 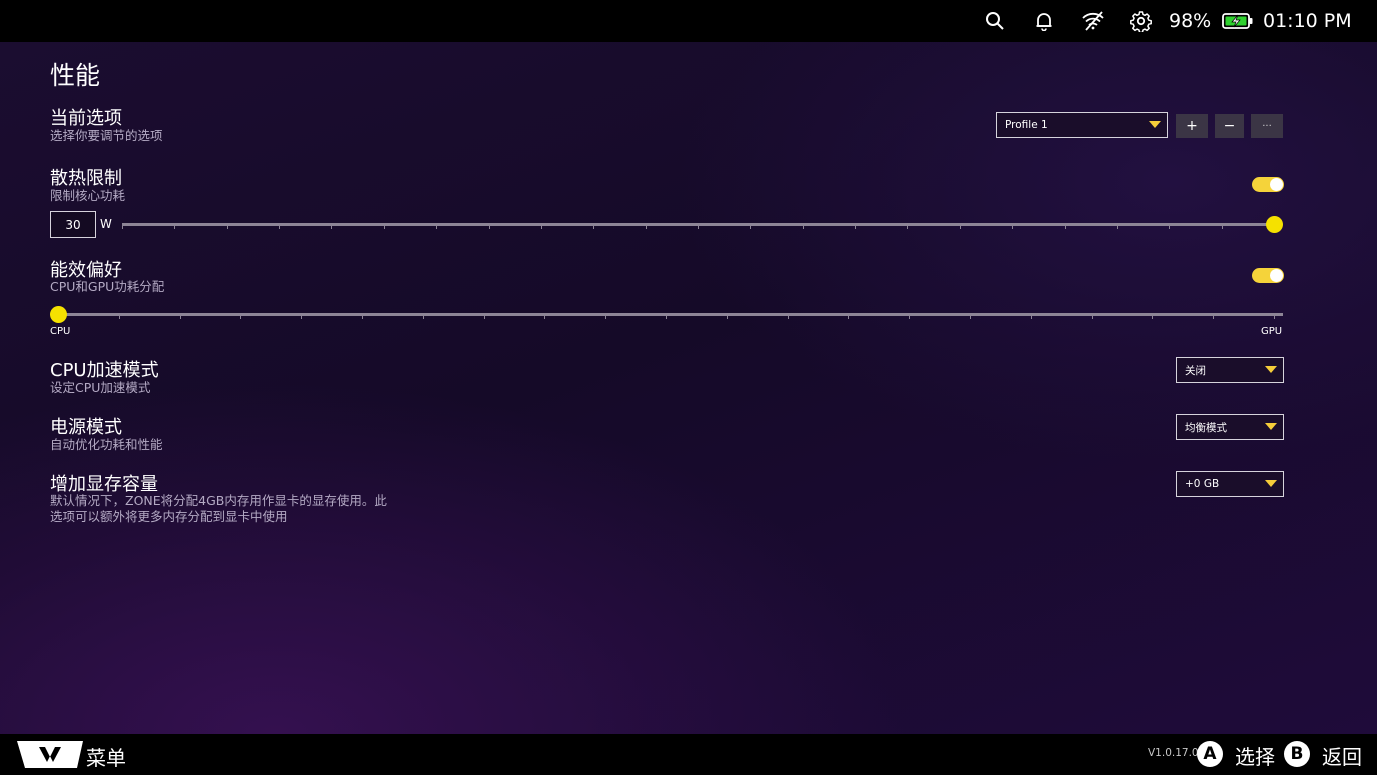 What do you see at coordinates (107, 286) in the screenshot?
I see `efficiency-subtitle: CPU和GPU功耗分配` at bounding box center [107, 286].